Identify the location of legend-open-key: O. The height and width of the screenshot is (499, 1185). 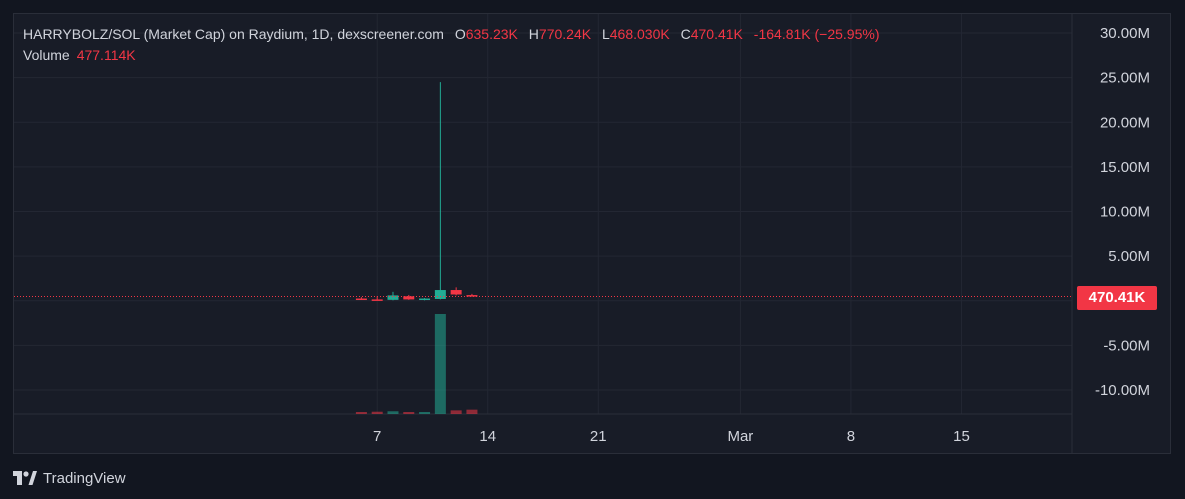
(460, 34).